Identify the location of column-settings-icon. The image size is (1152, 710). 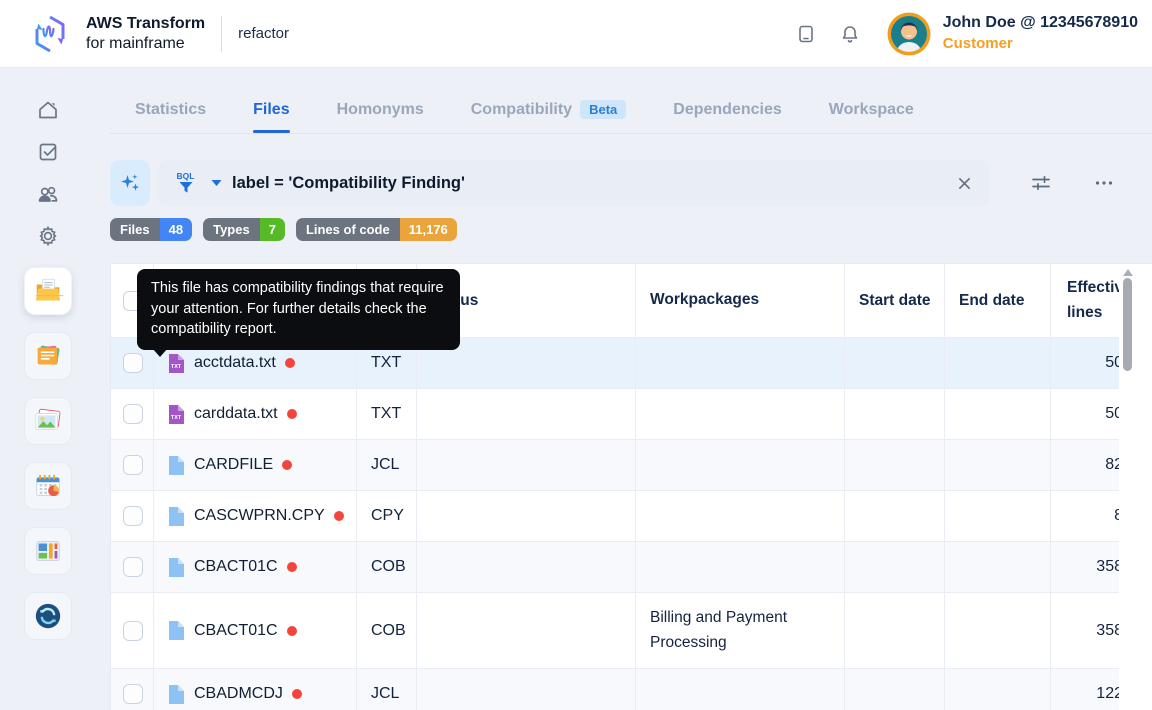
(1041, 183).